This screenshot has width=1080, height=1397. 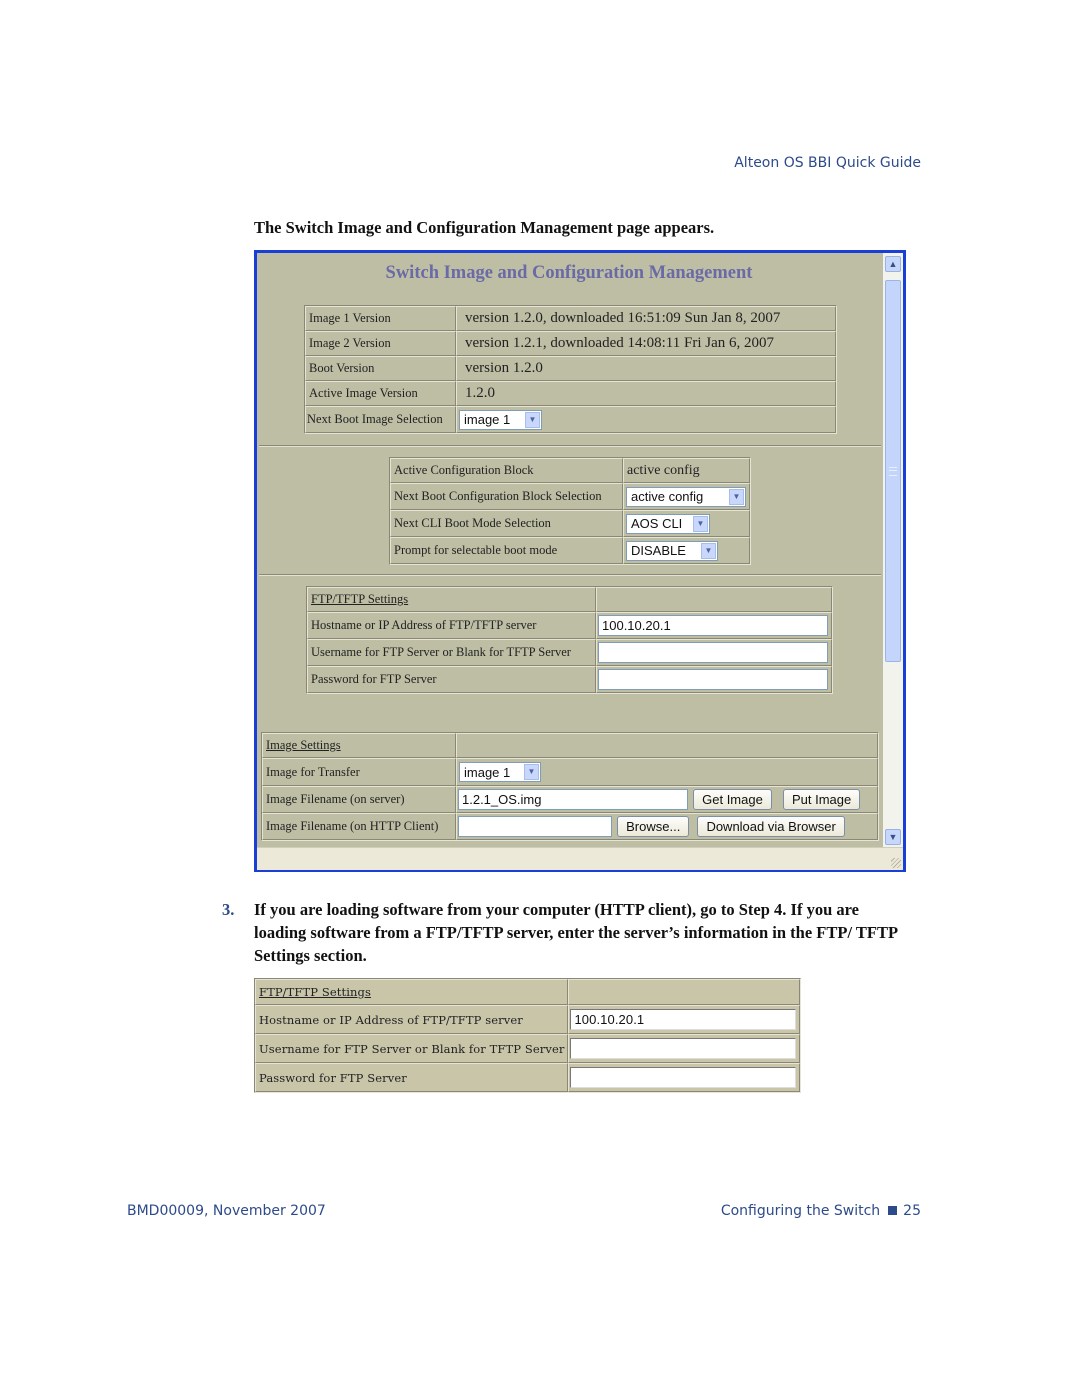 What do you see at coordinates (380, 368) in the screenshot?
I see `boot-version-label: Boot Version` at bounding box center [380, 368].